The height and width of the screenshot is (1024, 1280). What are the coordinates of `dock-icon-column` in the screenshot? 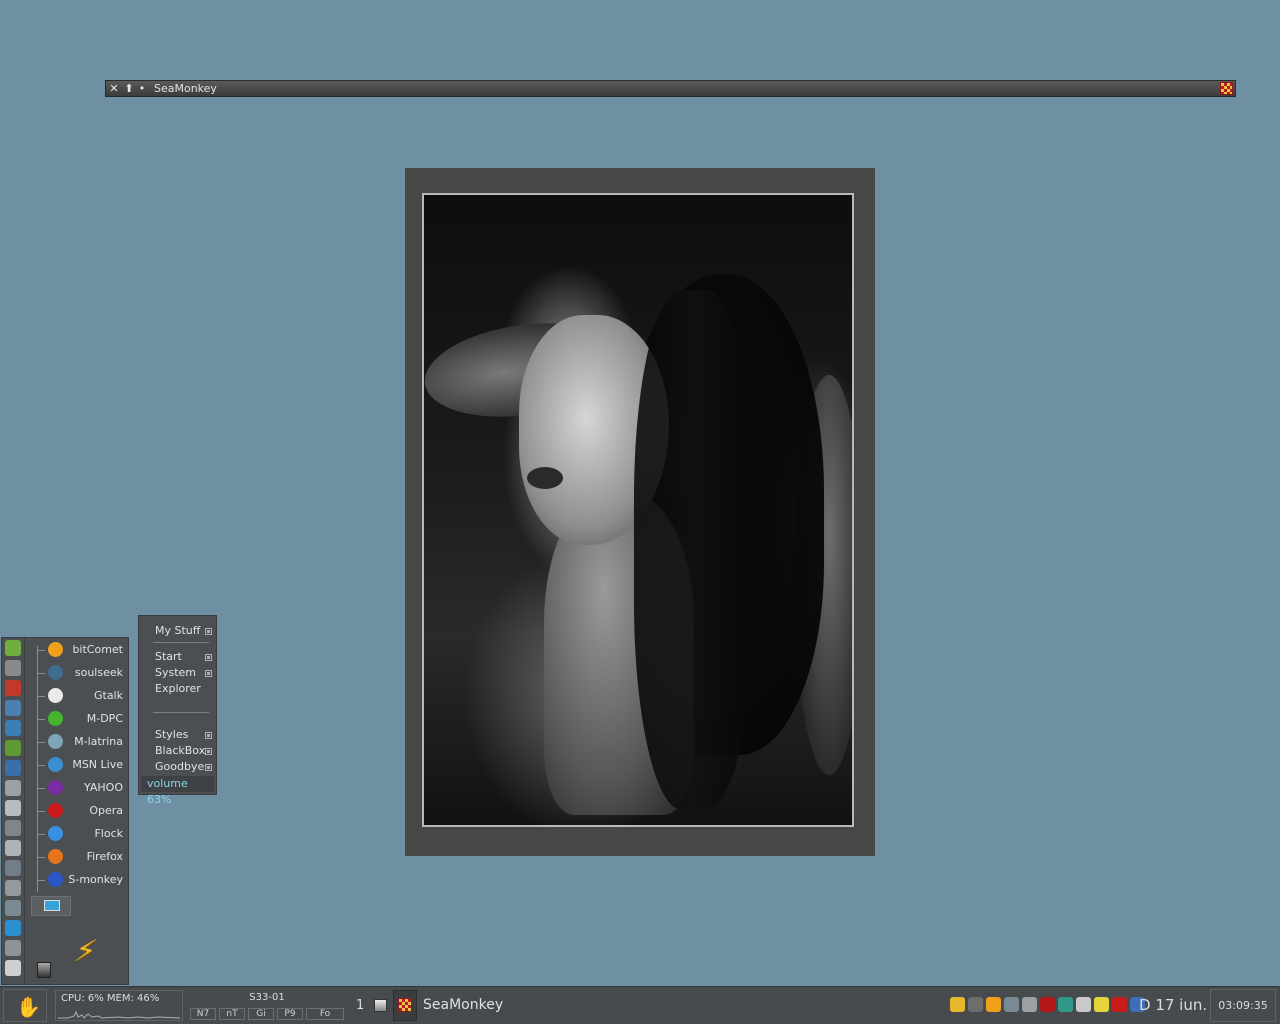 It's located at (13, 811).